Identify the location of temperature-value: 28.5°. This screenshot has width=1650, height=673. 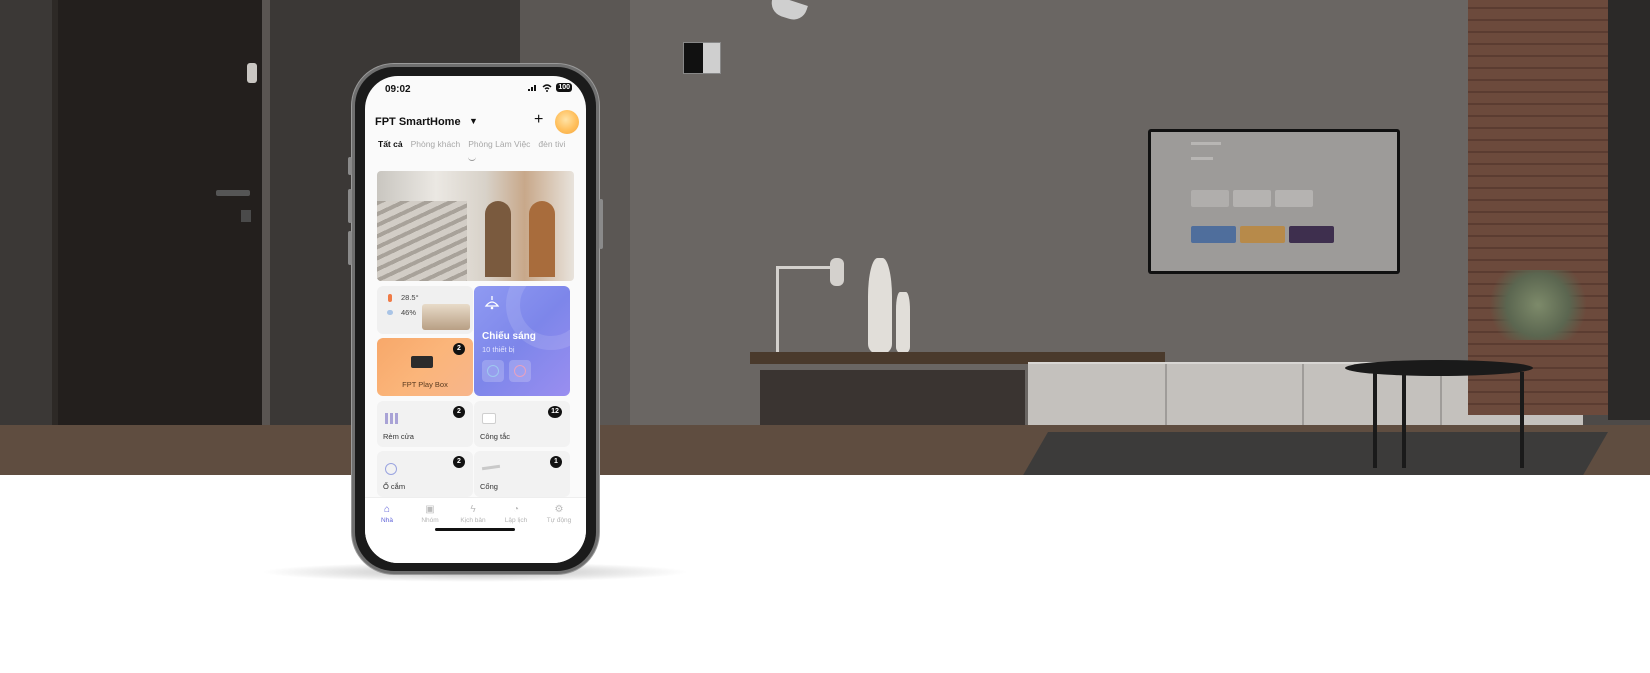
(410, 297).